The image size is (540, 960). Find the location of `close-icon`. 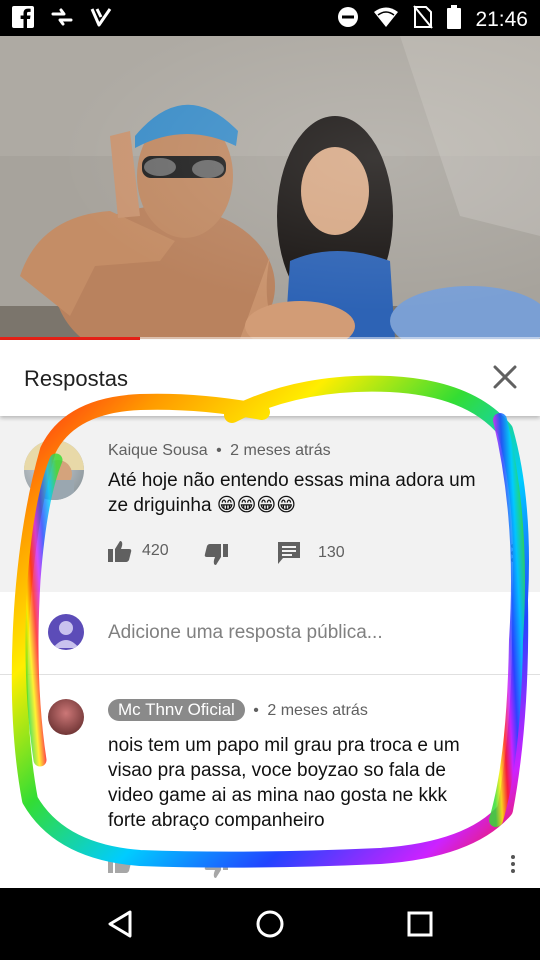

close-icon is located at coordinates (505, 377).